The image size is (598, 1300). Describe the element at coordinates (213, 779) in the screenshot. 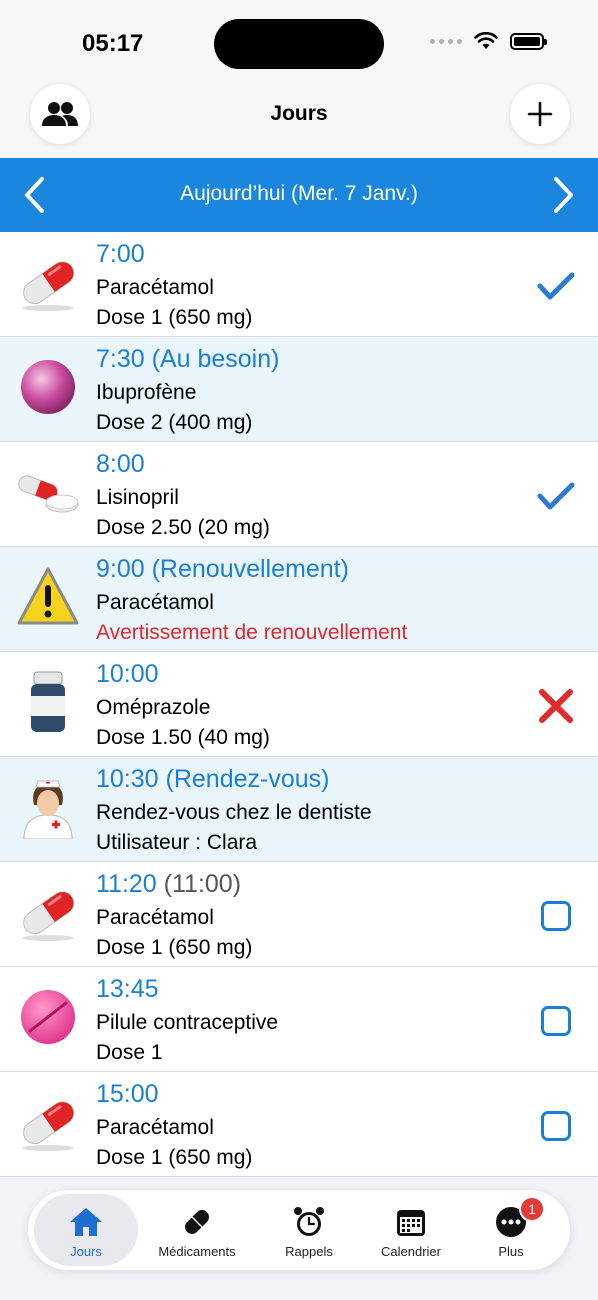

I see `entry-time: 10:30 (Rendez-vous)` at that location.